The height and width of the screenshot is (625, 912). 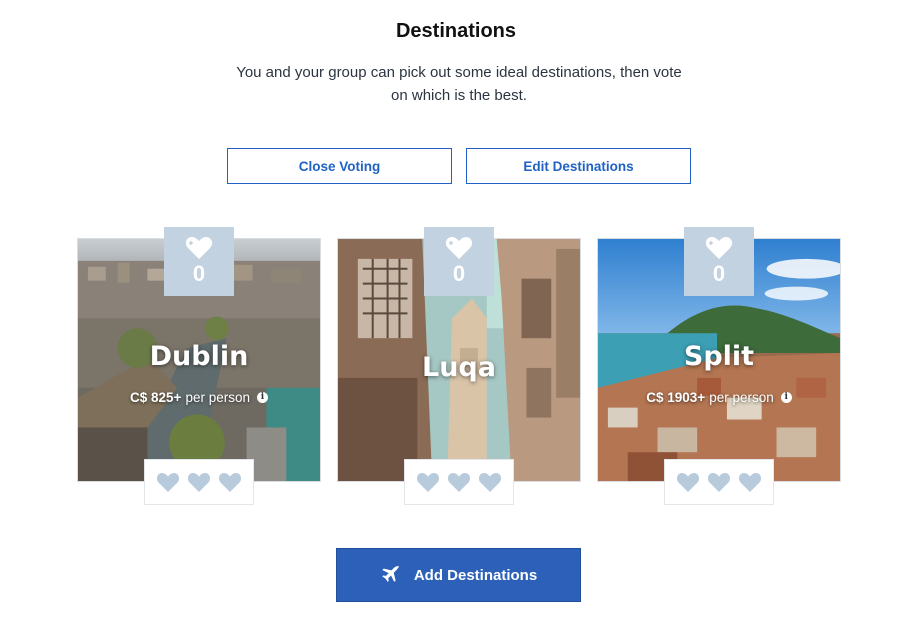 I want to click on destination-price: C$ 1903+, so click(x=676, y=397).